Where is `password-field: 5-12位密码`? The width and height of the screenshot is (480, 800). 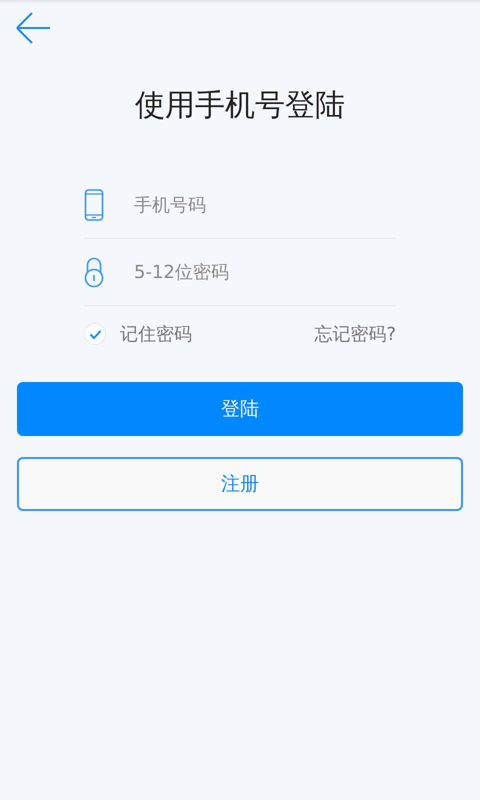
password-field: 5-12位密码 is located at coordinates (249, 272).